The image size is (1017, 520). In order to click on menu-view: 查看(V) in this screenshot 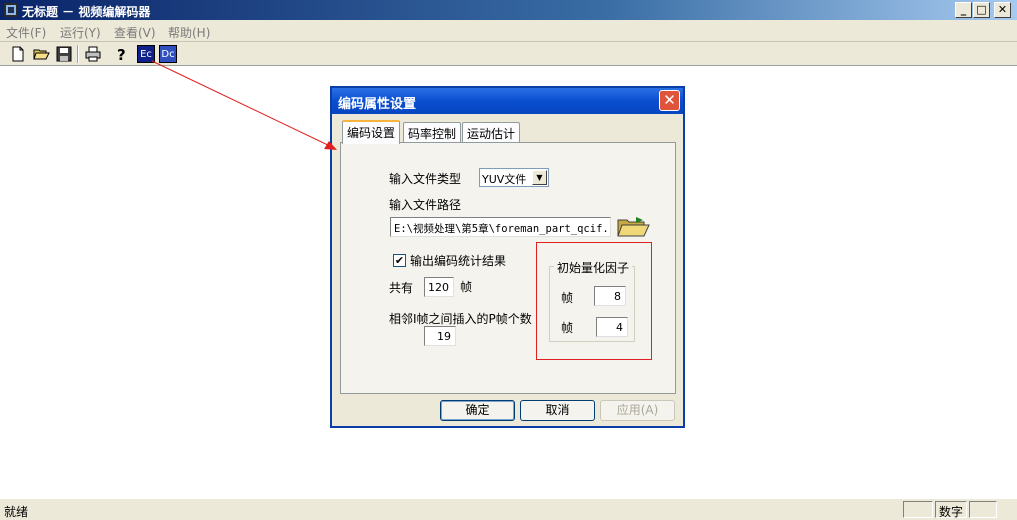, I will do `click(135, 32)`.